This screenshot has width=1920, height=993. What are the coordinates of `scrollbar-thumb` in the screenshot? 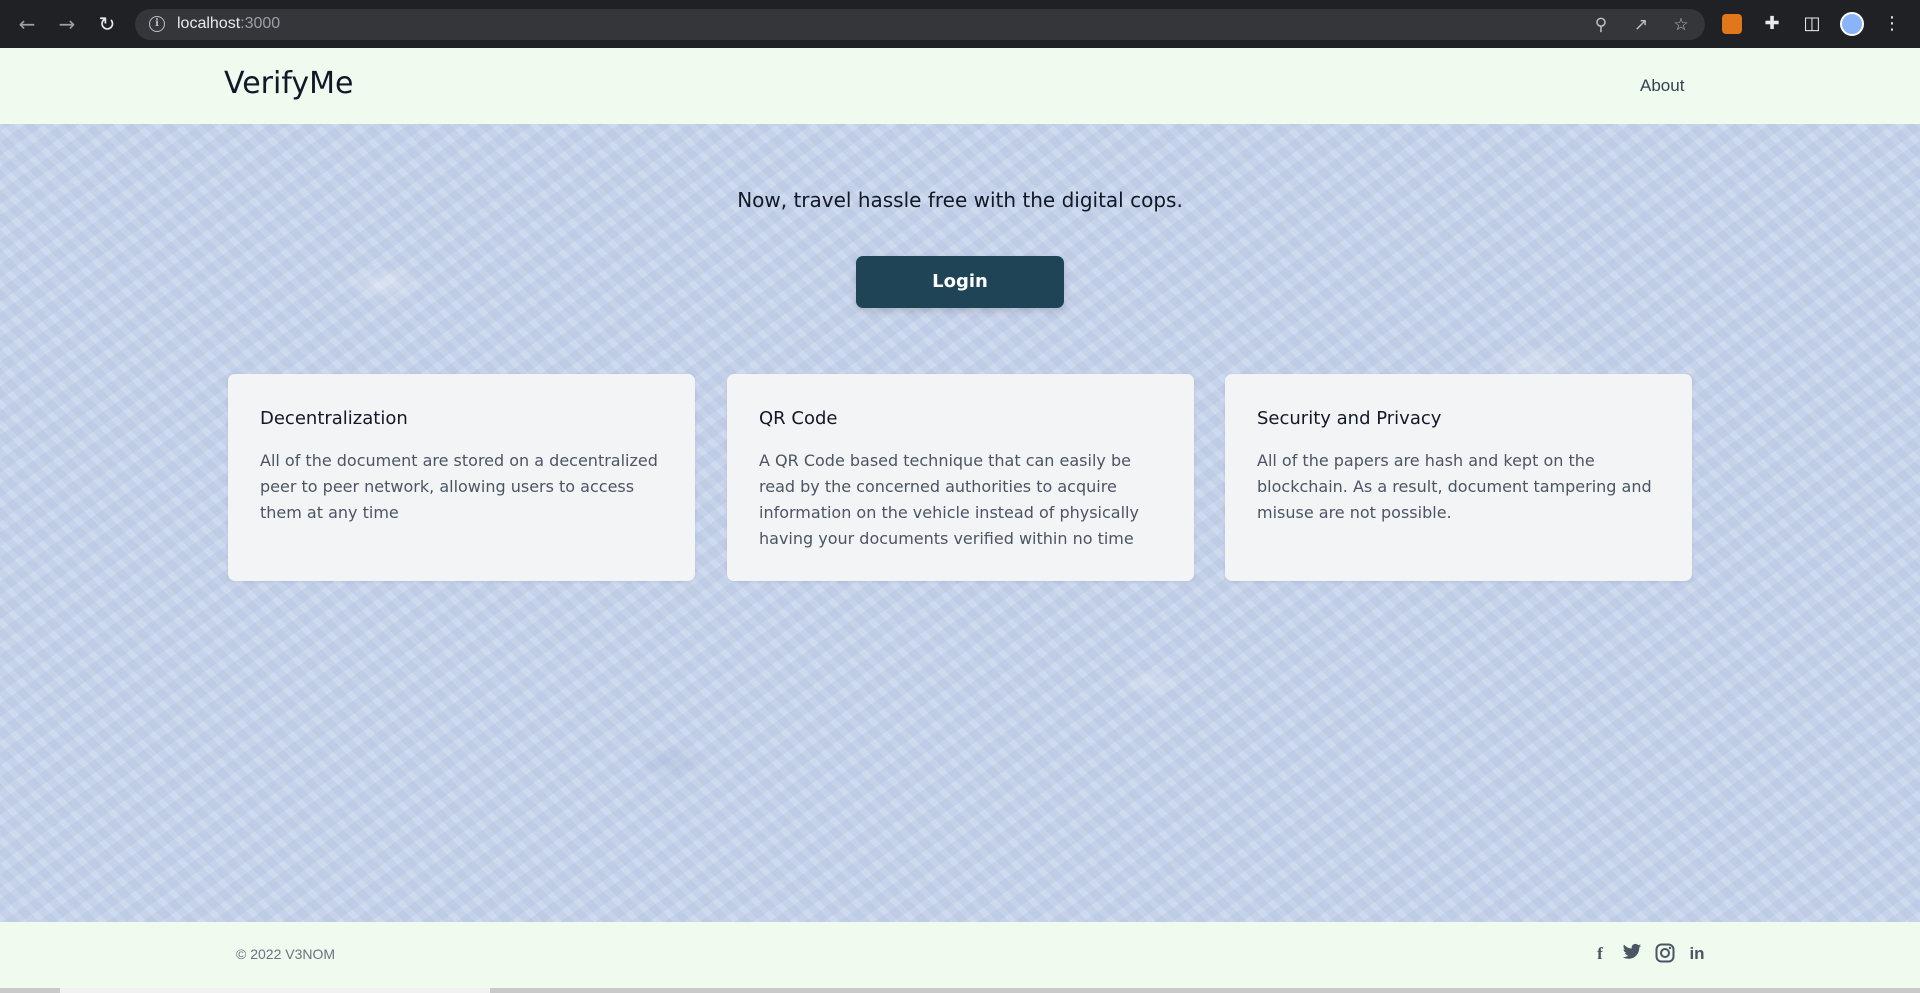 It's located at (275, 990).